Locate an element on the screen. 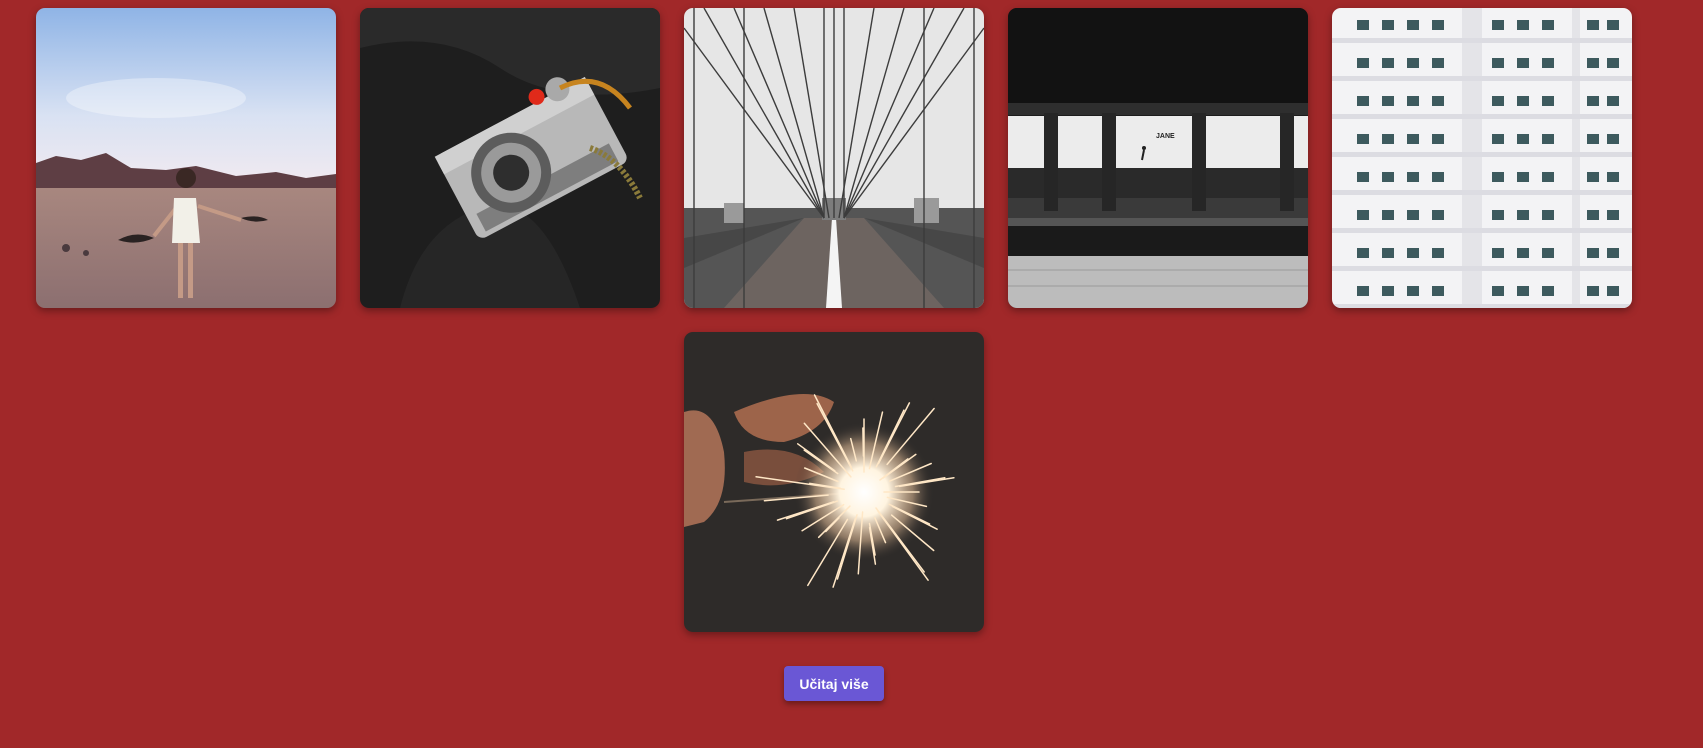 The image size is (1703, 748). camera-image is located at coordinates (510, 158).